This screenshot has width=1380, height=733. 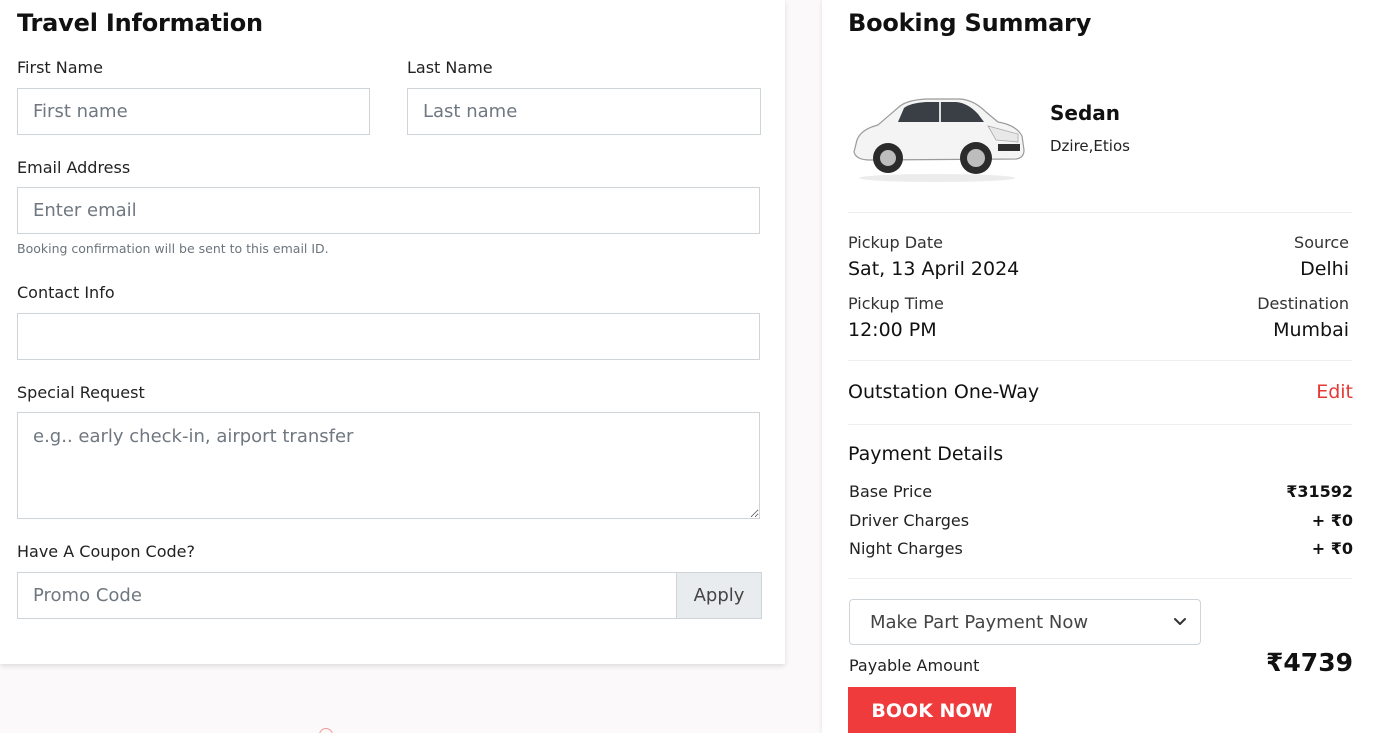 What do you see at coordinates (1085, 113) in the screenshot?
I see `car-type: Sedan` at bounding box center [1085, 113].